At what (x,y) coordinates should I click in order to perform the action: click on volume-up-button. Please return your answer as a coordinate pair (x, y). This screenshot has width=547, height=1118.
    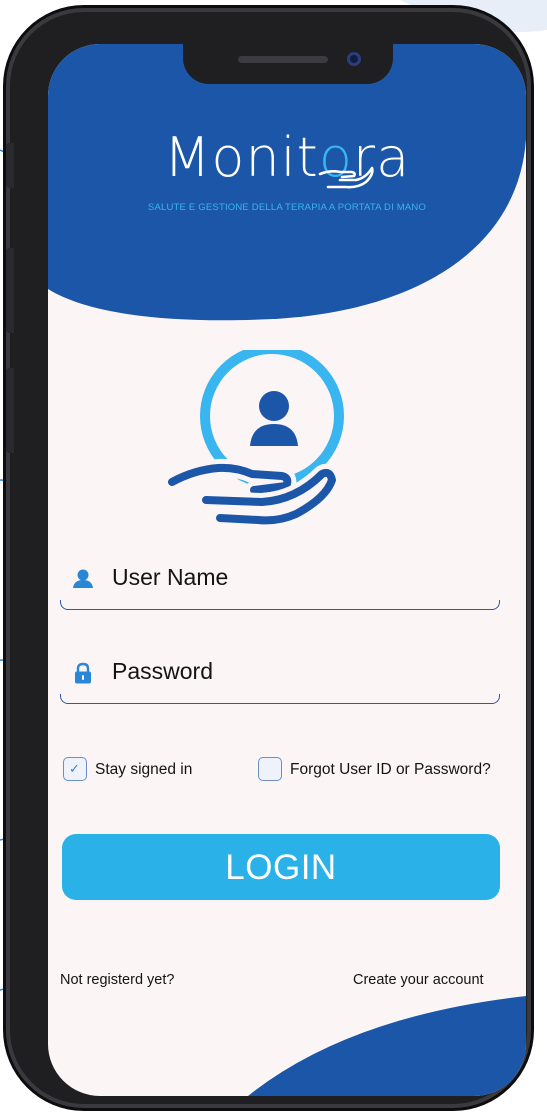
    Looking at the image, I should click on (10, 290).